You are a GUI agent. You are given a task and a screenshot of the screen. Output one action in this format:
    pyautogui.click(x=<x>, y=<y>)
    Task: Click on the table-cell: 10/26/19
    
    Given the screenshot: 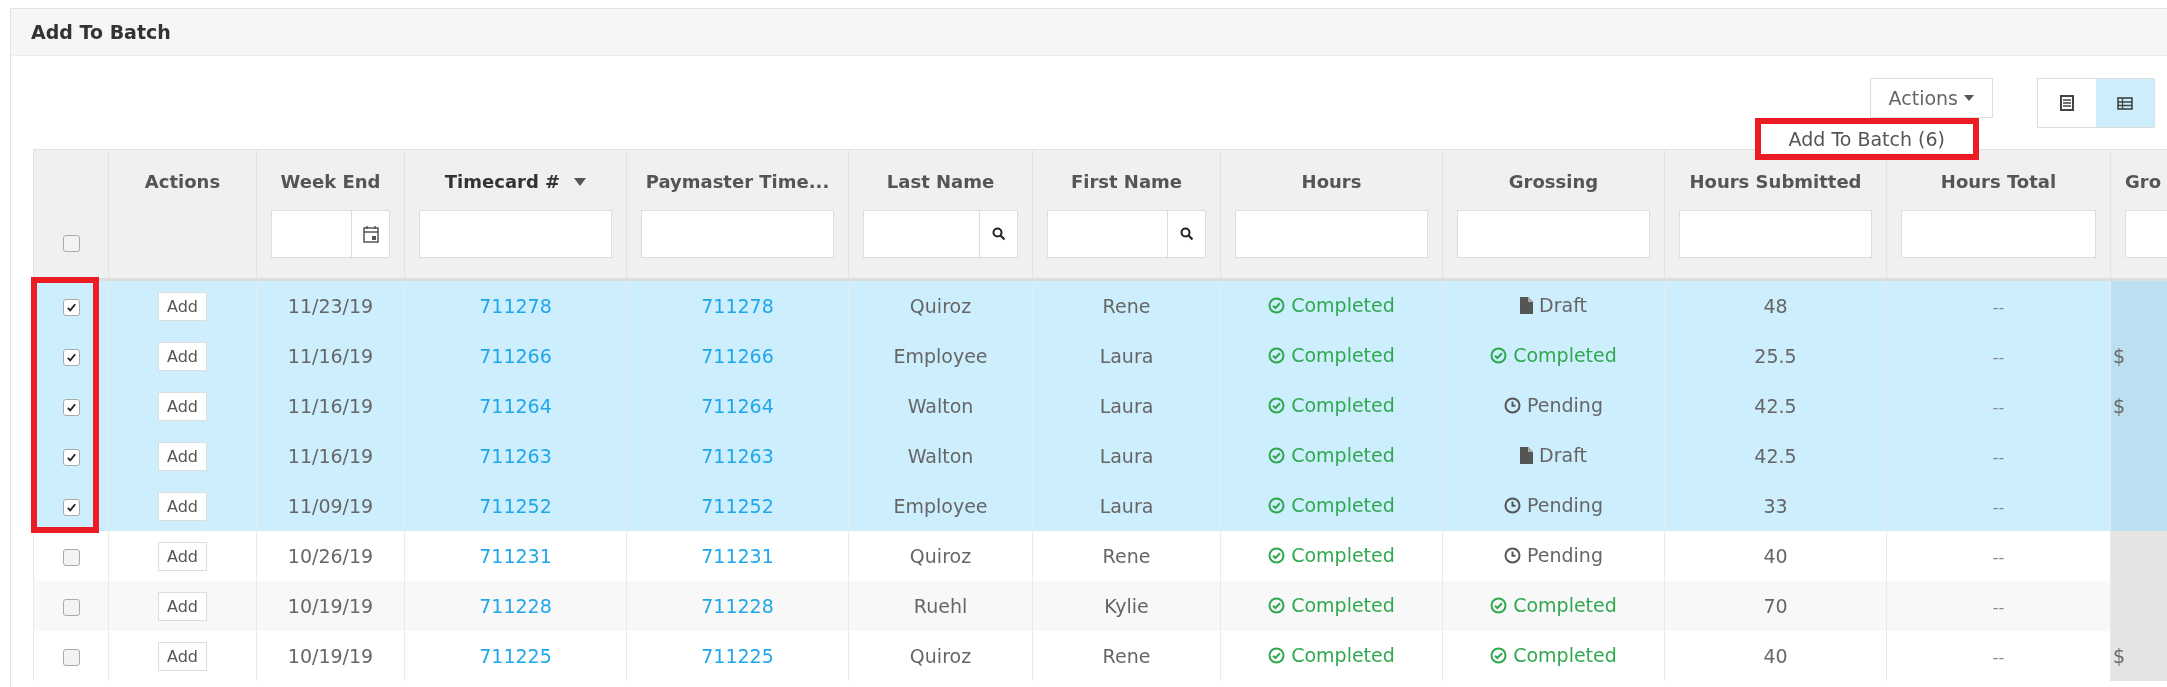 What is the action you would take?
    pyautogui.click(x=330, y=556)
    